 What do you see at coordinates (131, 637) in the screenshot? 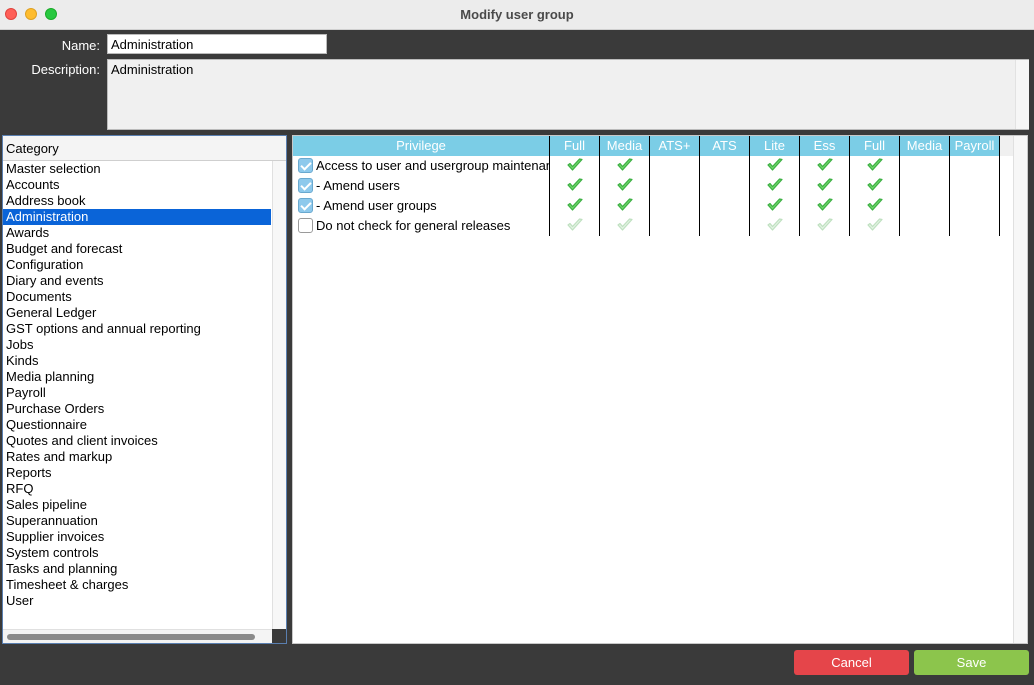
I see `category-scroll-thumb` at bounding box center [131, 637].